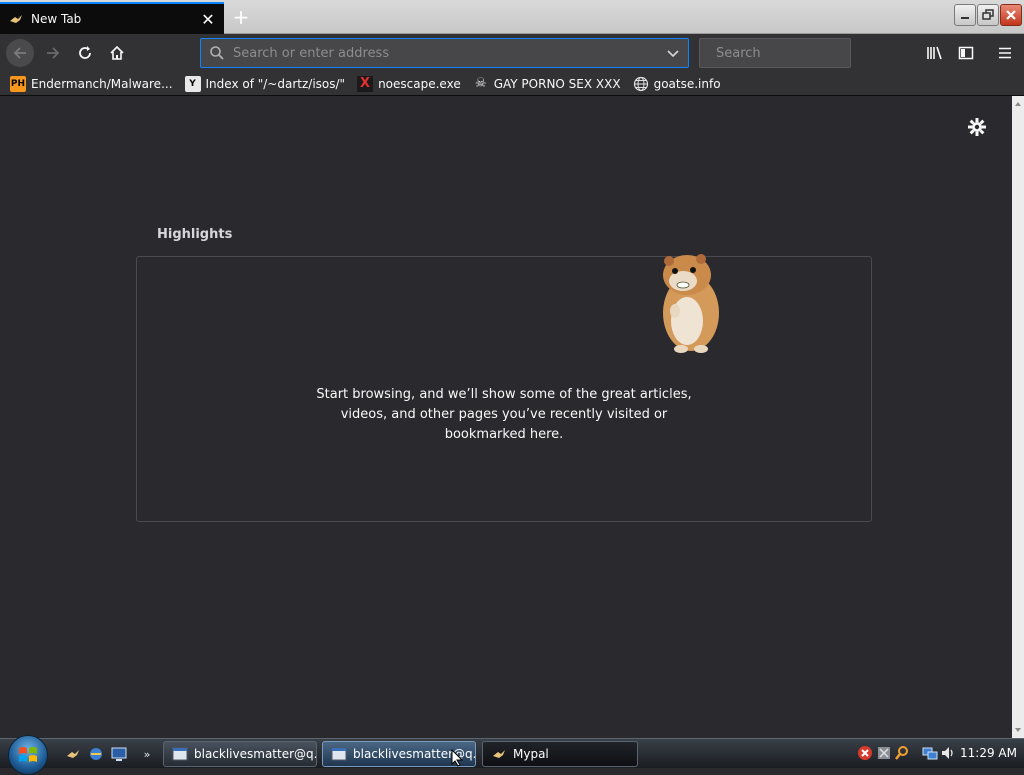  I want to click on address-bar, so click(444, 53).